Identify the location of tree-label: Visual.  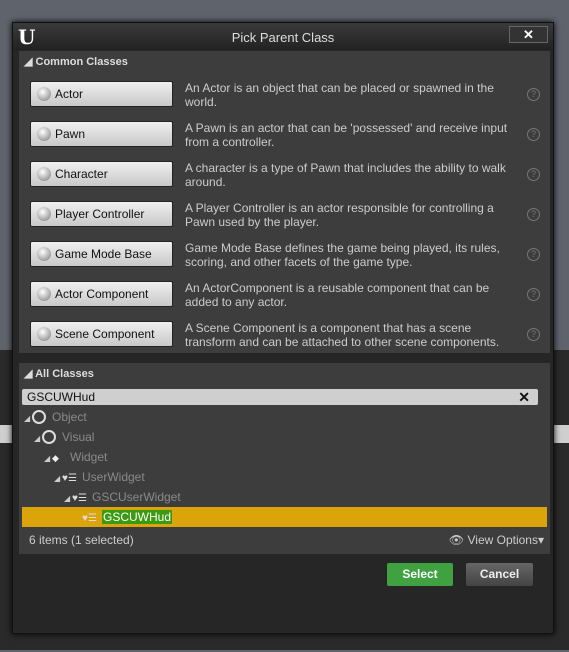
(78, 437).